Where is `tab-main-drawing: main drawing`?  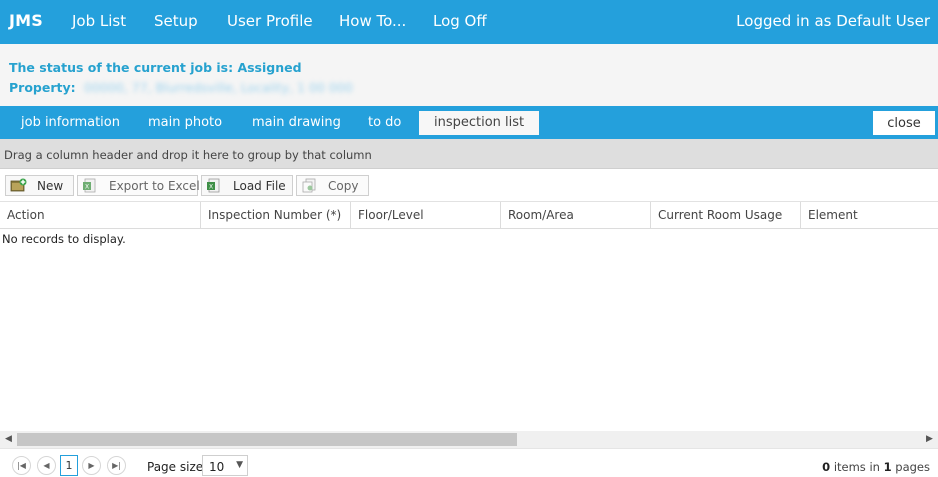
tab-main-drawing: main drawing is located at coordinates (296, 123).